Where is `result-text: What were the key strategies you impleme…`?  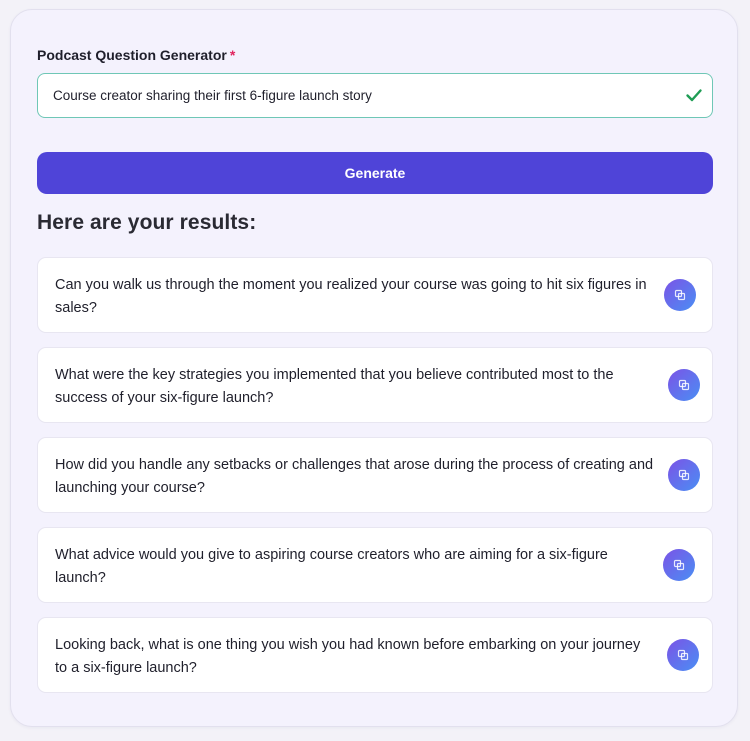
result-text: What were the key strategies you impleme… is located at coordinates (334, 386).